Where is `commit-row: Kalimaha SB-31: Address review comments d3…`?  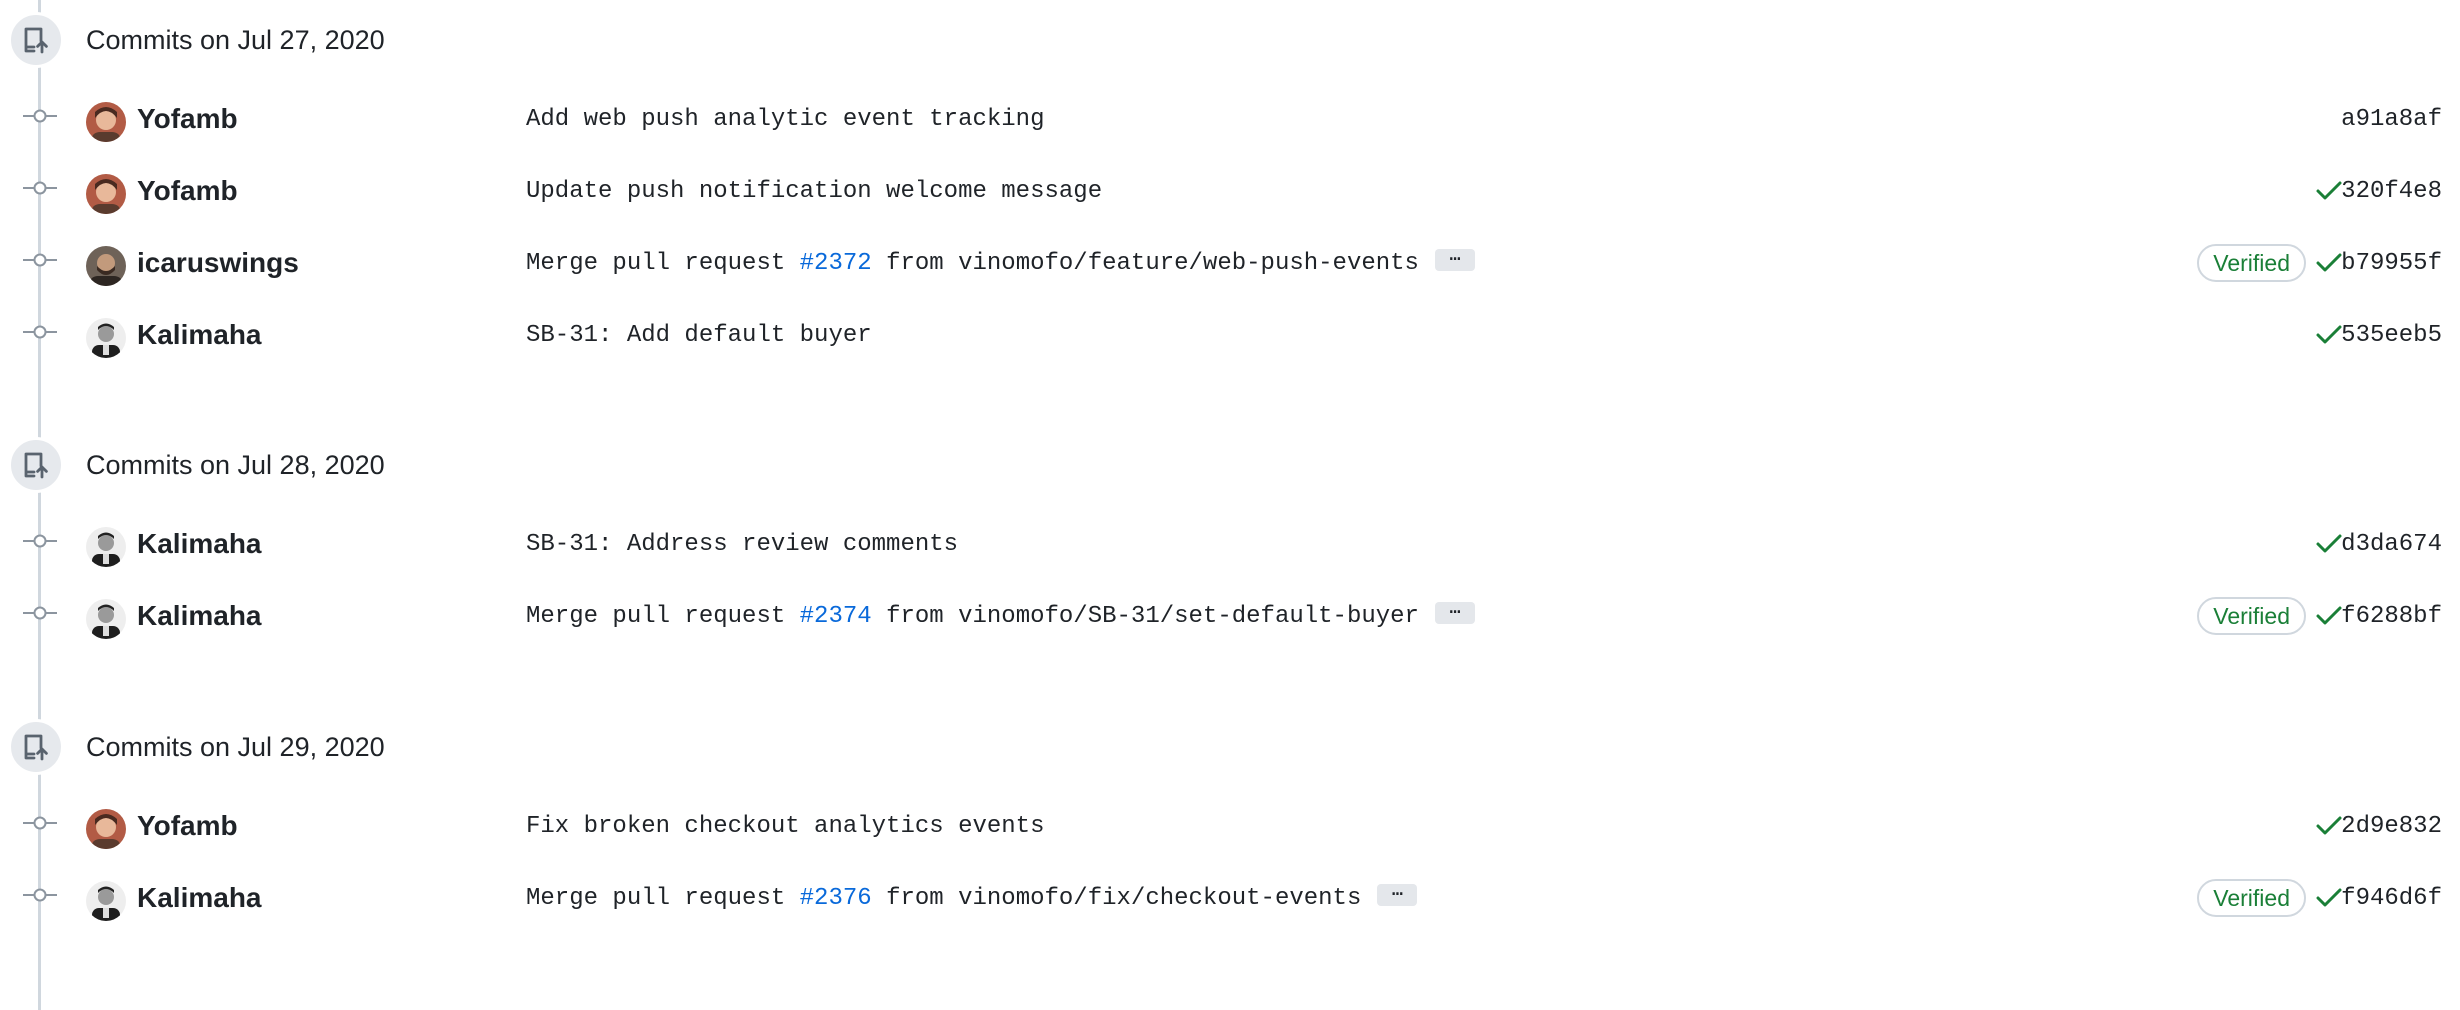 commit-row: Kalimaha SB-31: Address review comments d3… is located at coordinates (1230, 541).